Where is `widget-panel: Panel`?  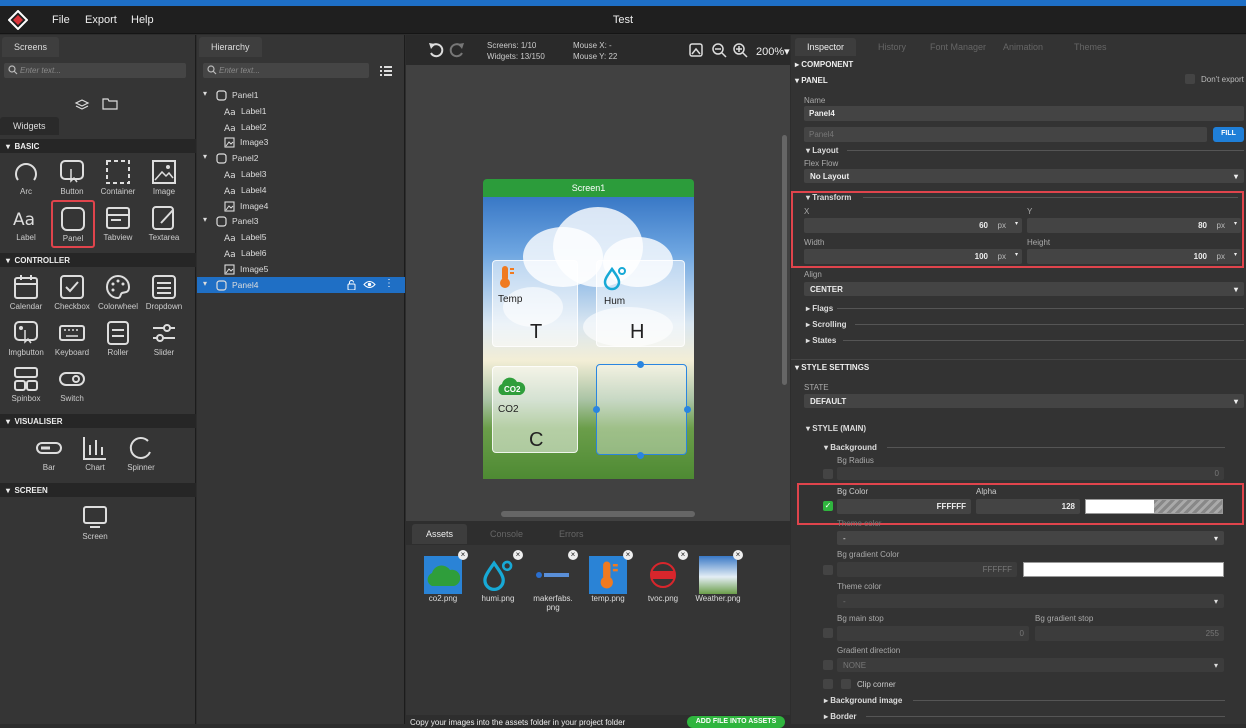 widget-panel: Panel is located at coordinates (73, 224).